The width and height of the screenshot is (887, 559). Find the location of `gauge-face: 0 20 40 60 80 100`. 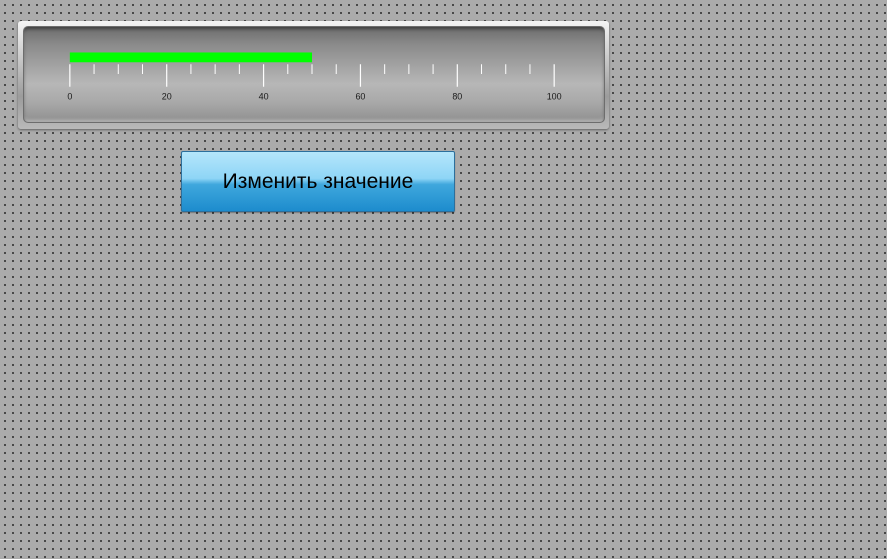

gauge-face: 0 20 40 60 80 100 is located at coordinates (314, 74).